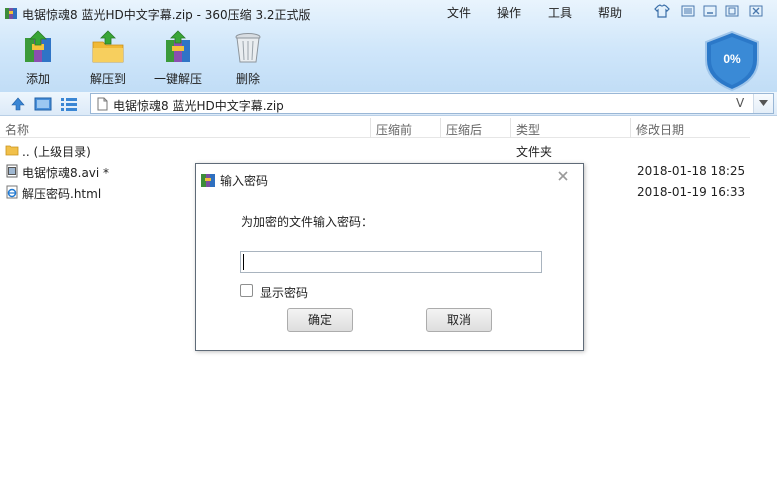 The height and width of the screenshot is (486, 777). Describe the element at coordinates (691, 171) in the screenshot. I see `file-modified: 2018-01-18 18:25` at that location.